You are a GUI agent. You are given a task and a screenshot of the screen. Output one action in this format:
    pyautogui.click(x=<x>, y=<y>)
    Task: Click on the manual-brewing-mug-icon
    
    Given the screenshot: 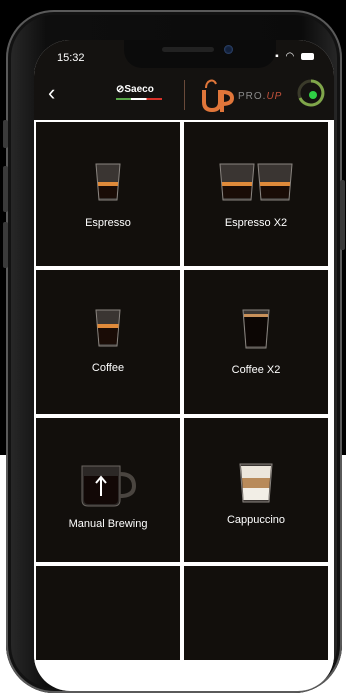 What is the action you would take?
    pyautogui.click(x=109, y=486)
    